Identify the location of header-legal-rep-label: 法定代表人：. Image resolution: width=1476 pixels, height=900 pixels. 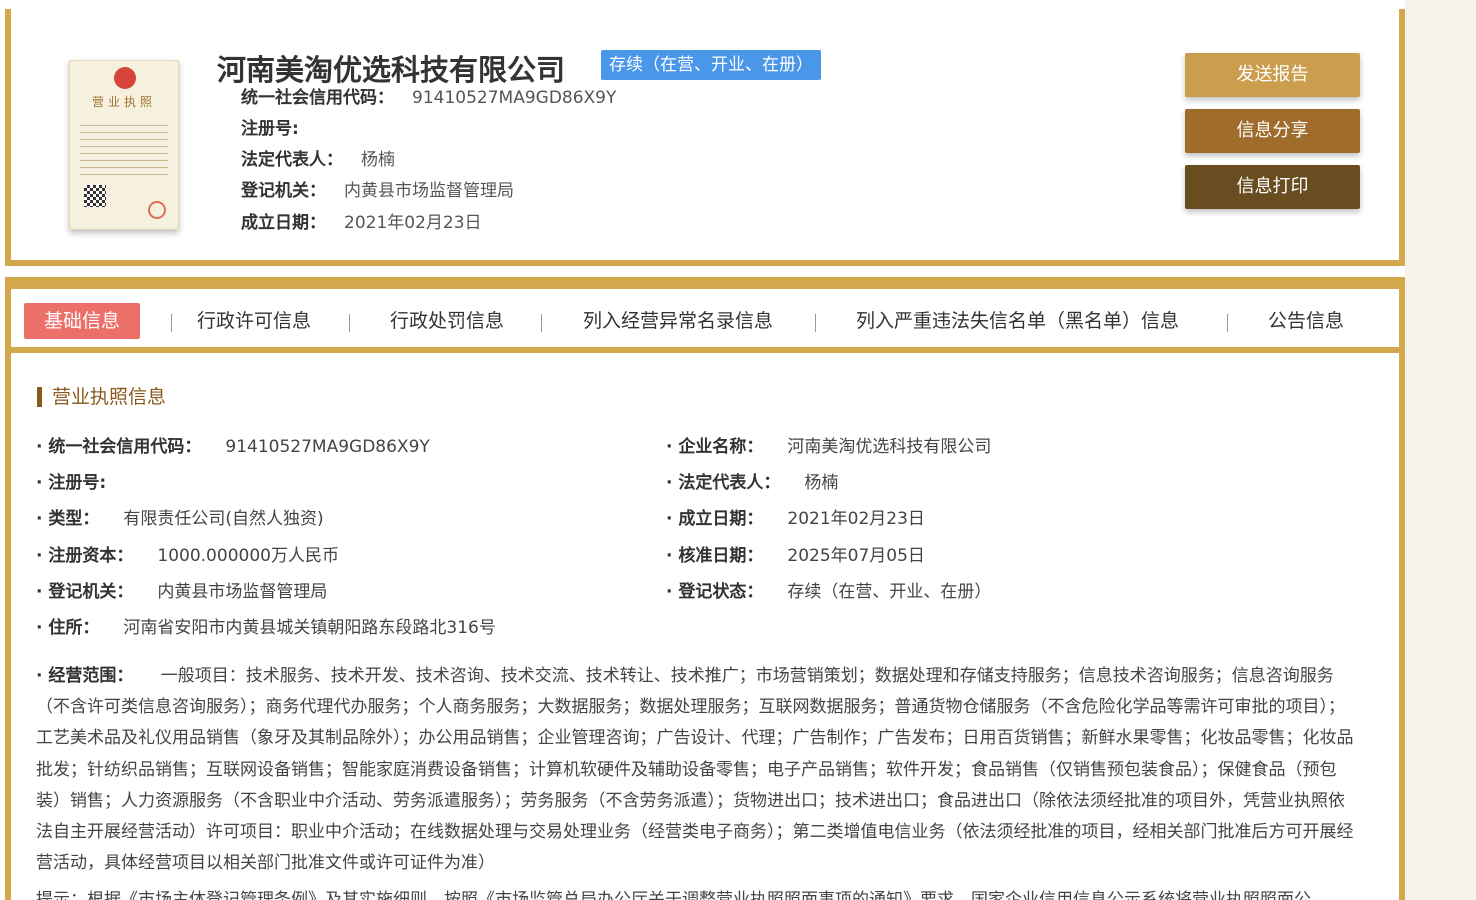
(292, 160).